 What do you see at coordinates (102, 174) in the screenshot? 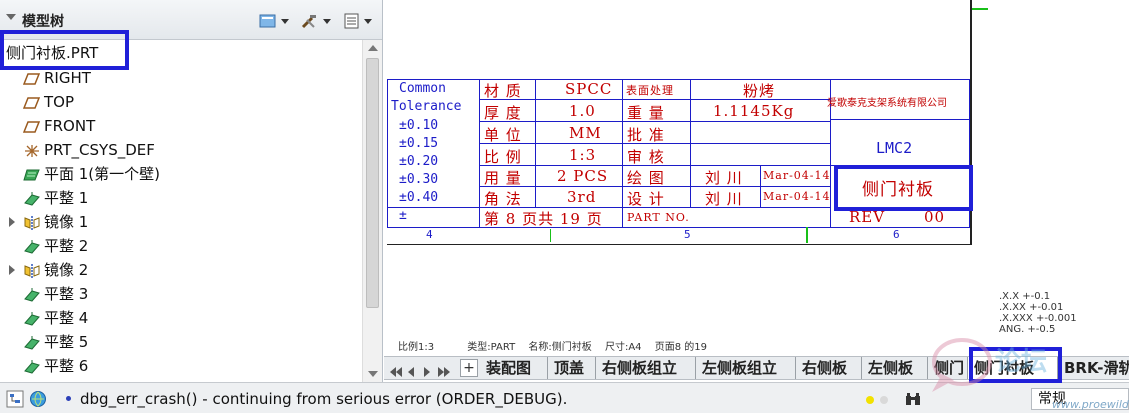
I see `tree-item-label: 平面 1(第一个壁)` at bounding box center [102, 174].